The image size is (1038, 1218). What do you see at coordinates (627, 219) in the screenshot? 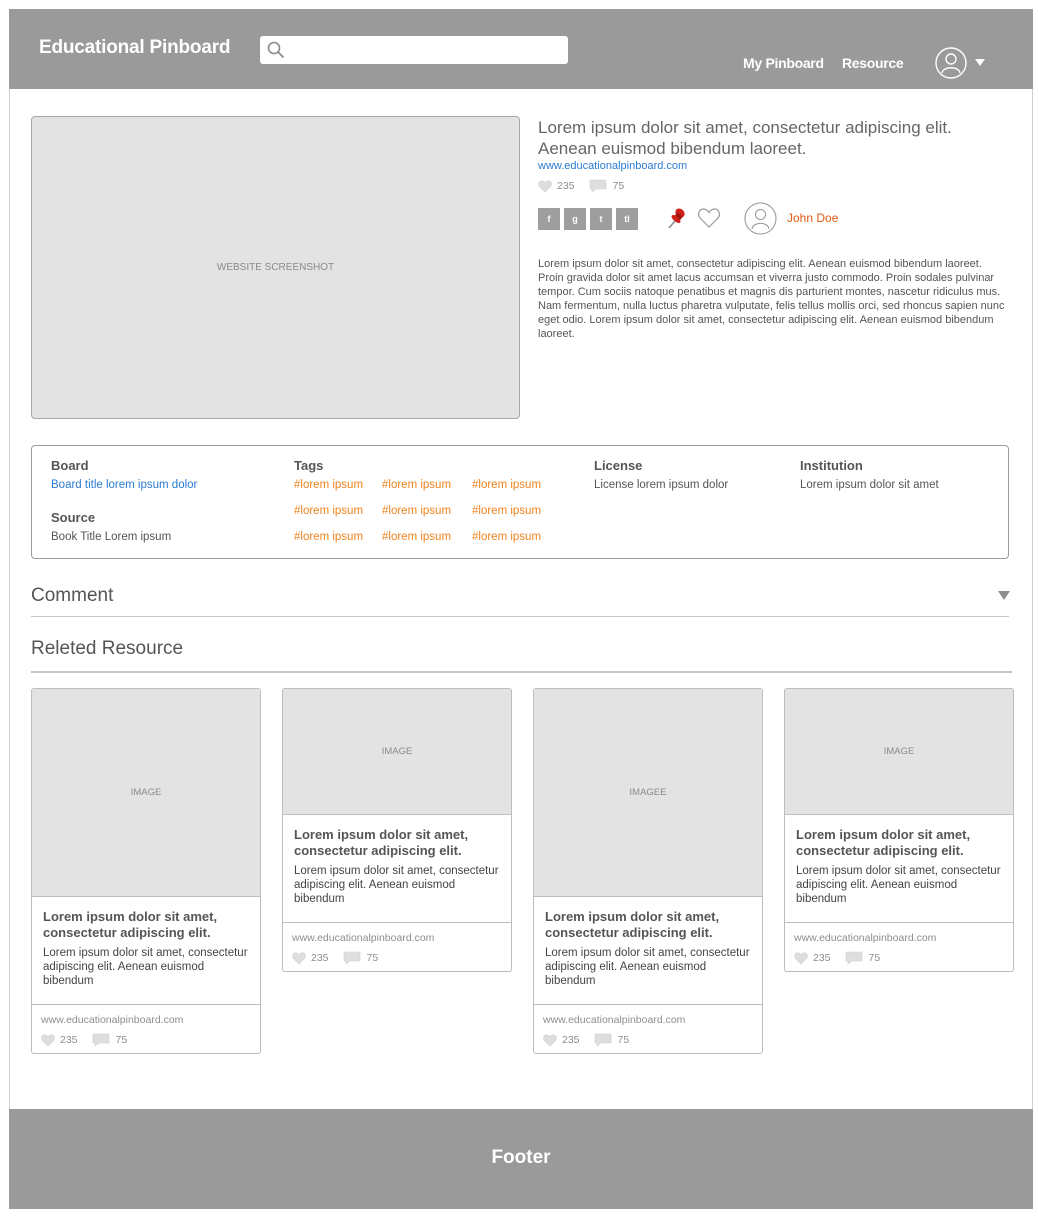
I see `tumblr-share-button: tl` at bounding box center [627, 219].